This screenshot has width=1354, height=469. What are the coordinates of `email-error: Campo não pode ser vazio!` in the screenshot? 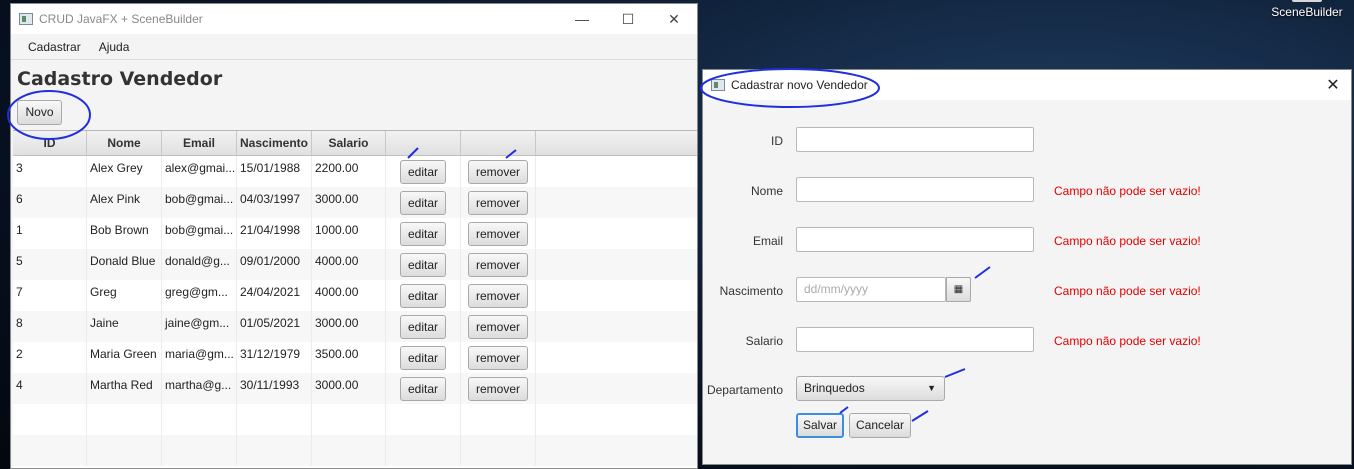 It's located at (1127, 241).